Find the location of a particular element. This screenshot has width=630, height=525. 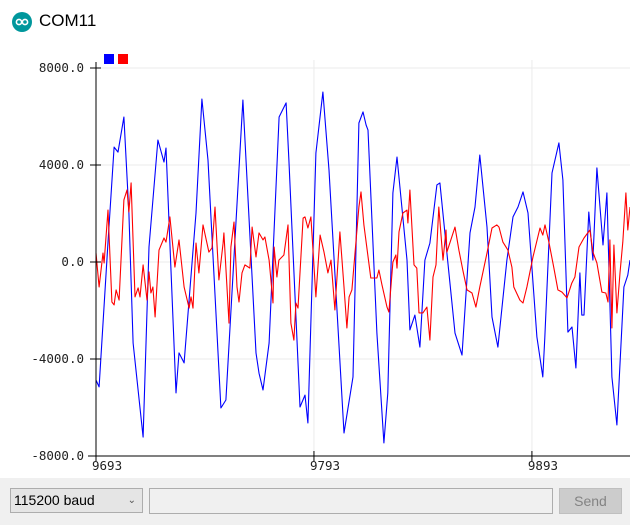

x-tick-label: 9793 is located at coordinates (325, 465).